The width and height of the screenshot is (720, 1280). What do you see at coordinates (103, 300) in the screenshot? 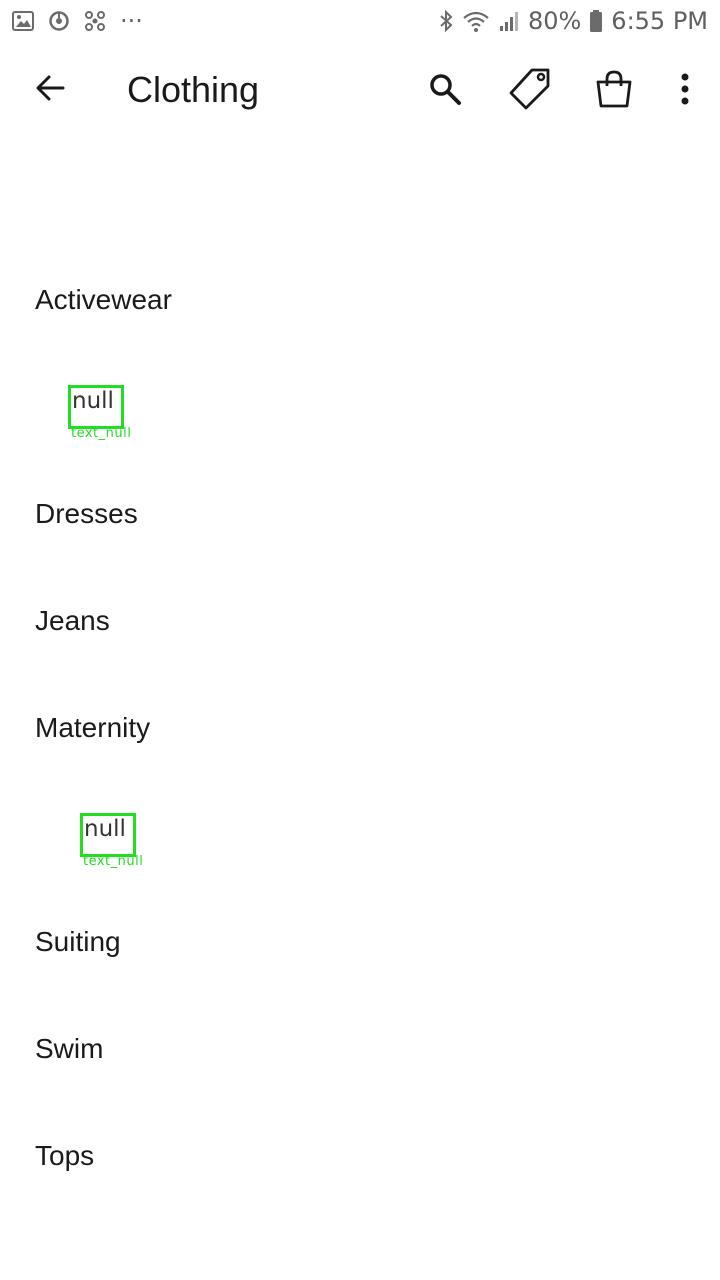
I see `category-item-activewear: Activewear` at bounding box center [103, 300].